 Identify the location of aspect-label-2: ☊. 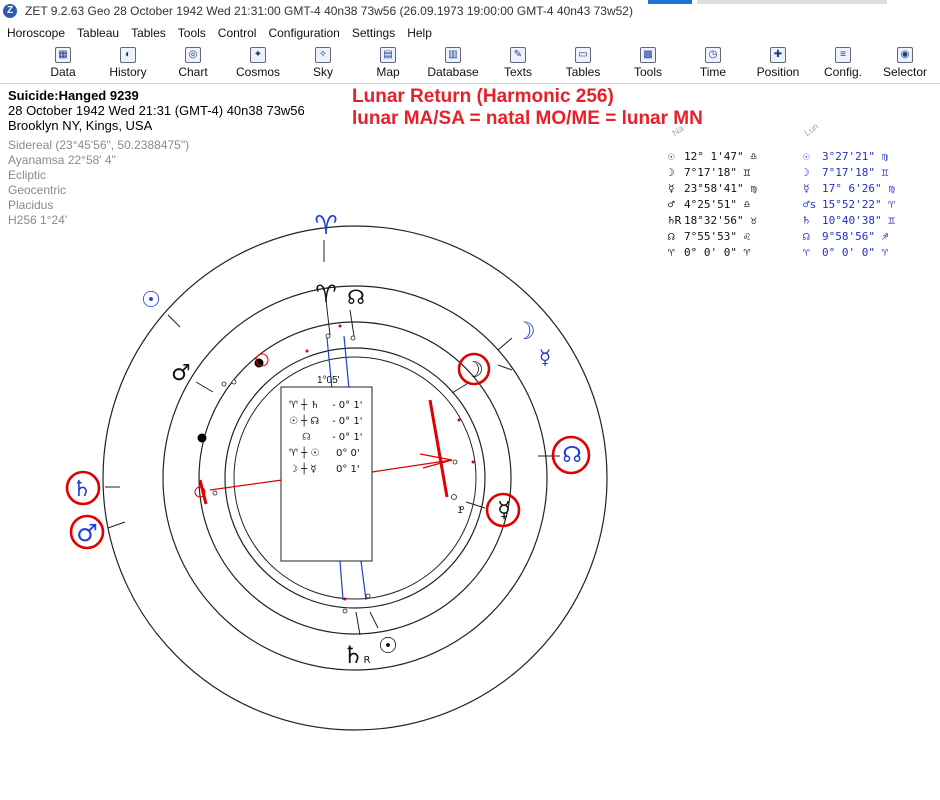
(306, 437).